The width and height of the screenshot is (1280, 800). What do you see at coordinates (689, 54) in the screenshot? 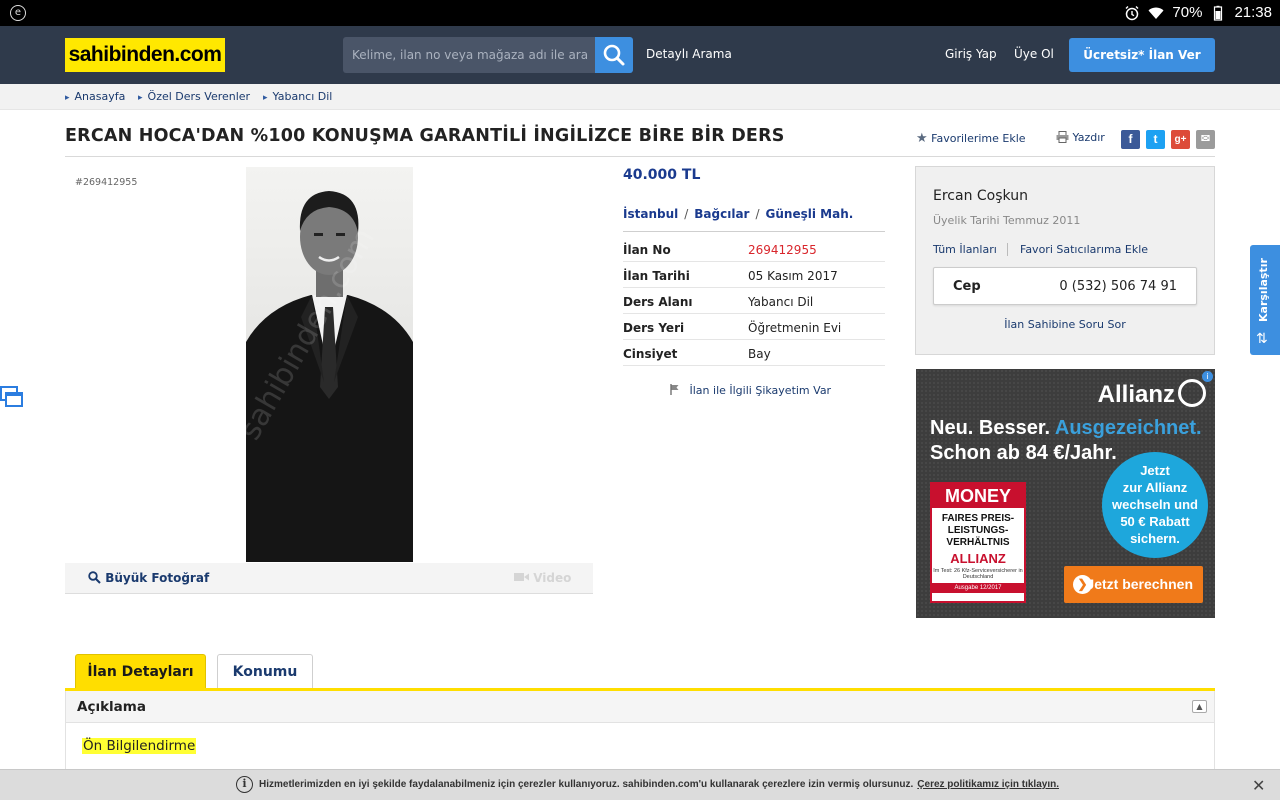
I see `detailed-search-link: Detaylı Arama` at bounding box center [689, 54].